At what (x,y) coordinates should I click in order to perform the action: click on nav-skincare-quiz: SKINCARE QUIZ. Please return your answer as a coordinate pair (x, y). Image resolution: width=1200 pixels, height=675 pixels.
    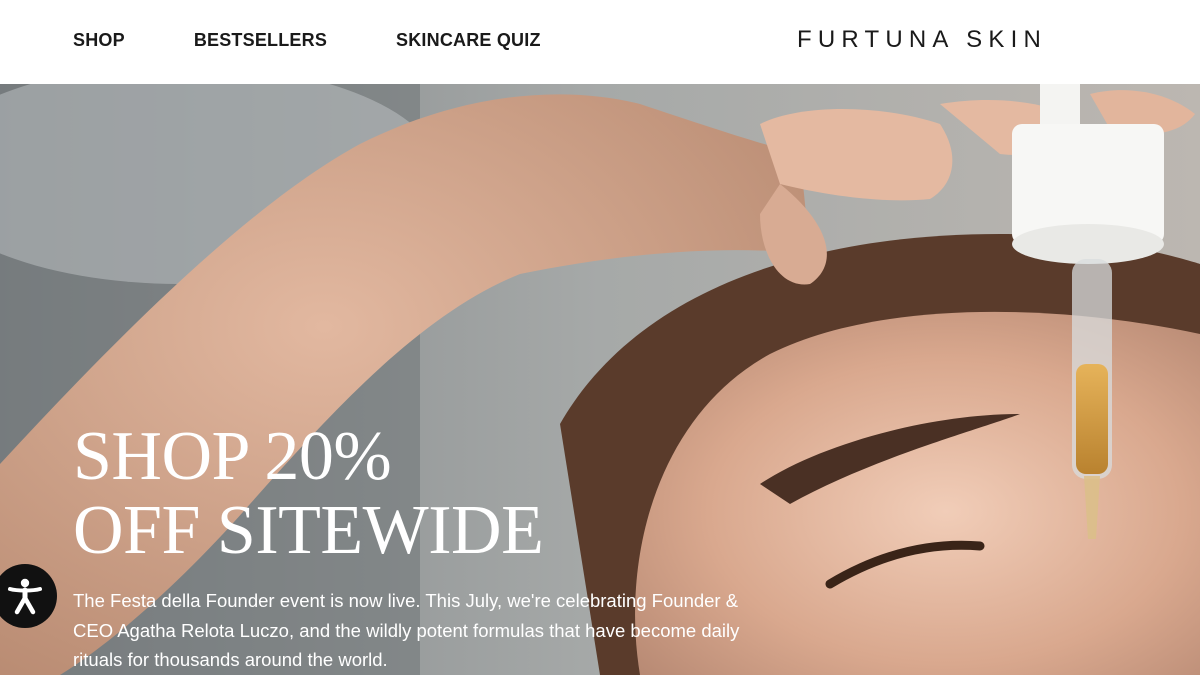
    Looking at the image, I should click on (468, 40).